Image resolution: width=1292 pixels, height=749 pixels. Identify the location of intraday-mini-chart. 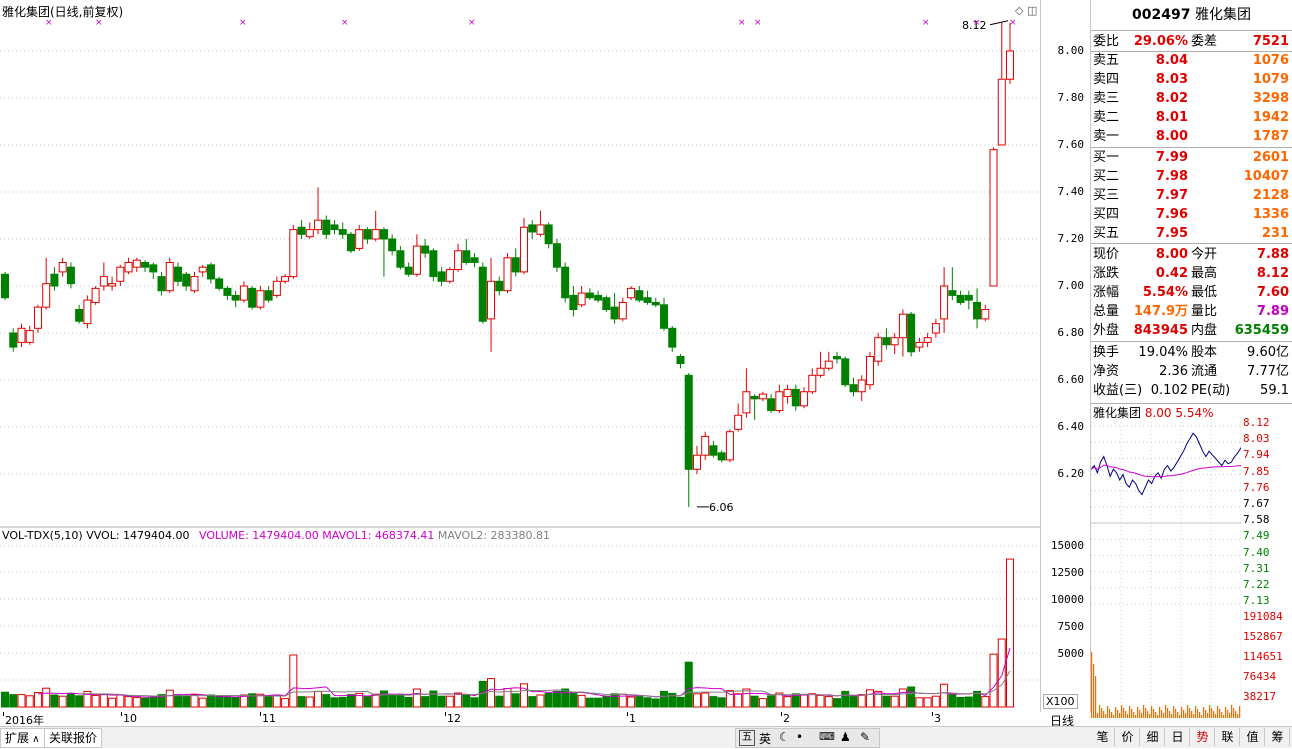
(1166, 568).